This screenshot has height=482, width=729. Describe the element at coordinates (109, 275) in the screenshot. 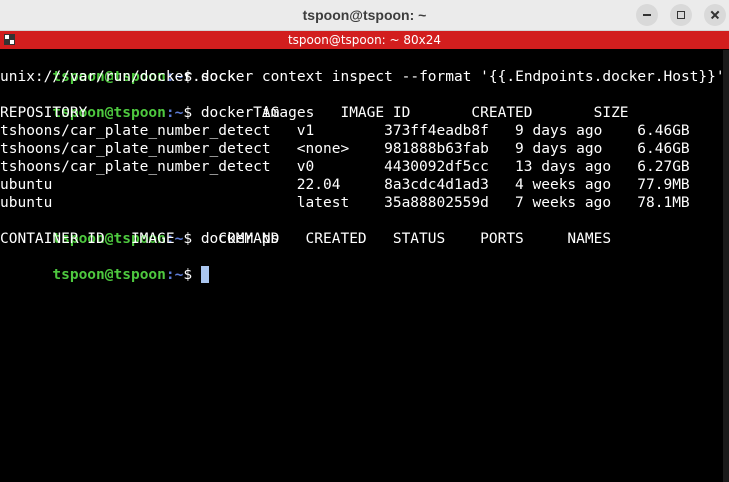

I see `prompt-user: tspoon@tspoon` at that location.